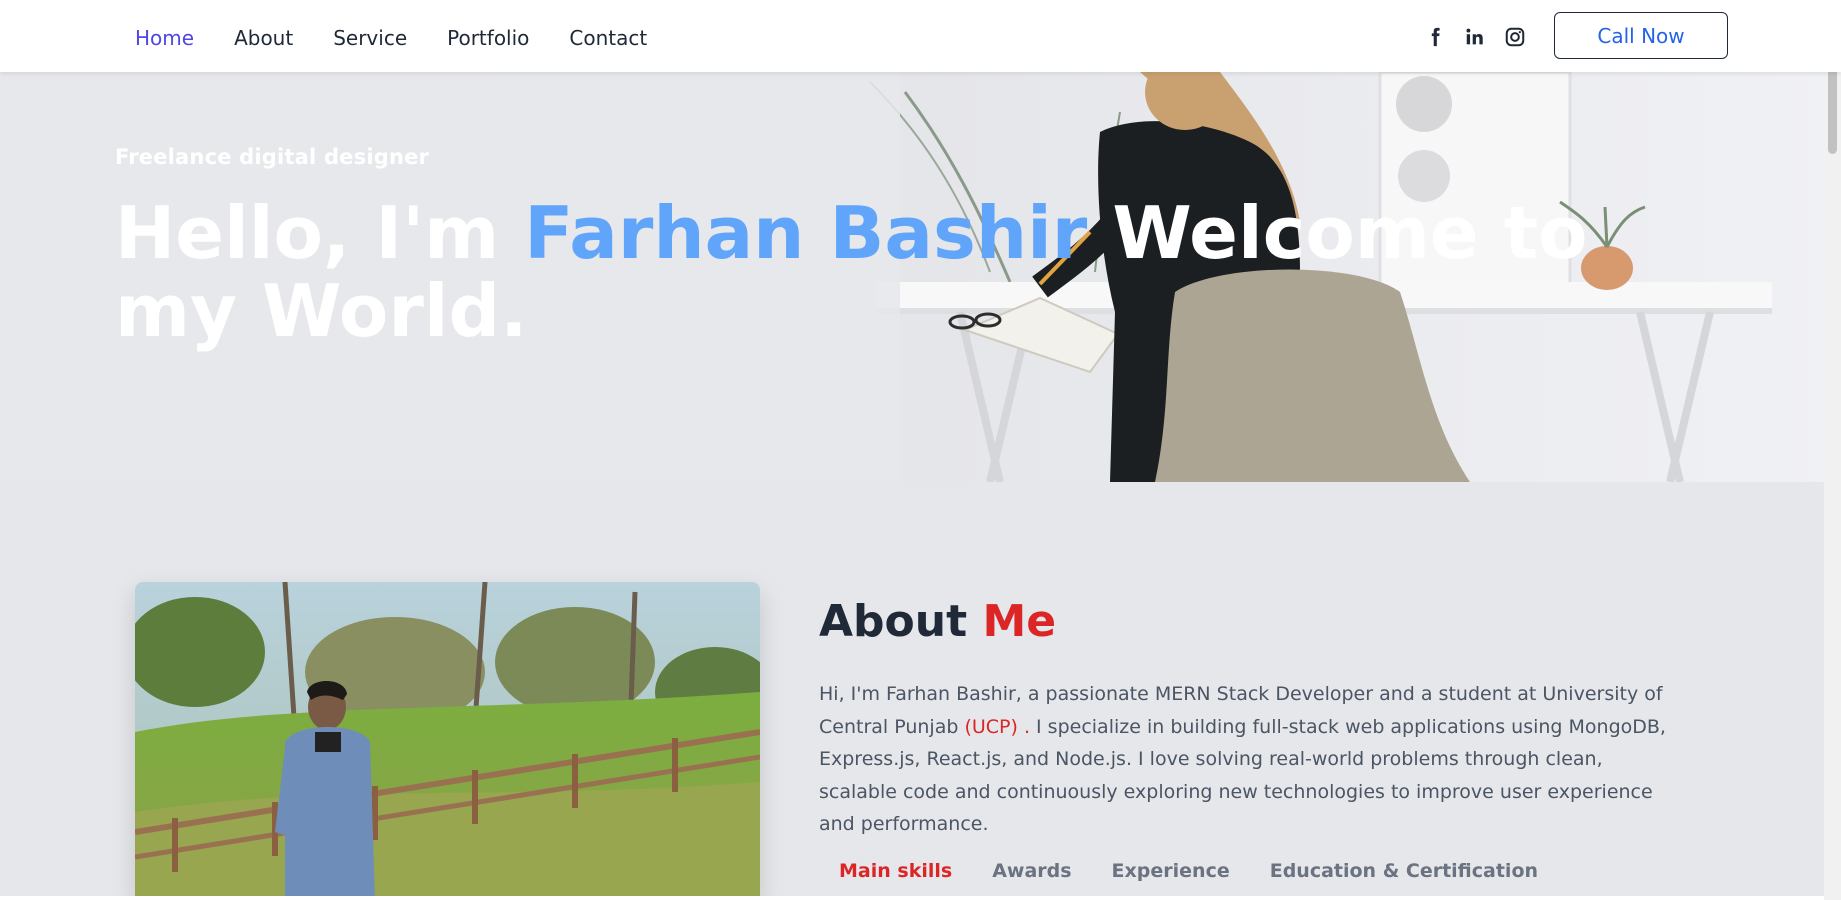  Describe the element at coordinates (997, 726) in the screenshot. I see `about-text-ucp: (UCP) .` at that location.